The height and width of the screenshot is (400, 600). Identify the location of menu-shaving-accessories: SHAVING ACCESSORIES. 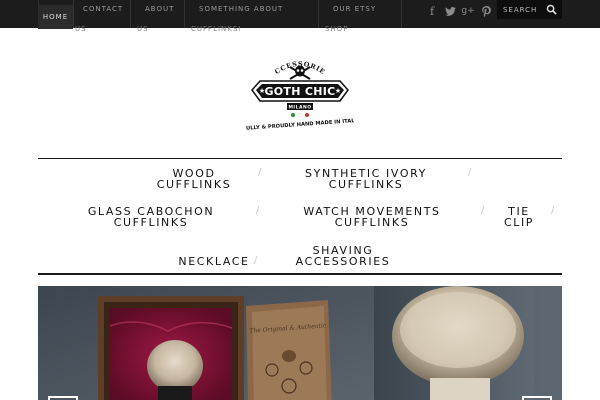
(343, 256).